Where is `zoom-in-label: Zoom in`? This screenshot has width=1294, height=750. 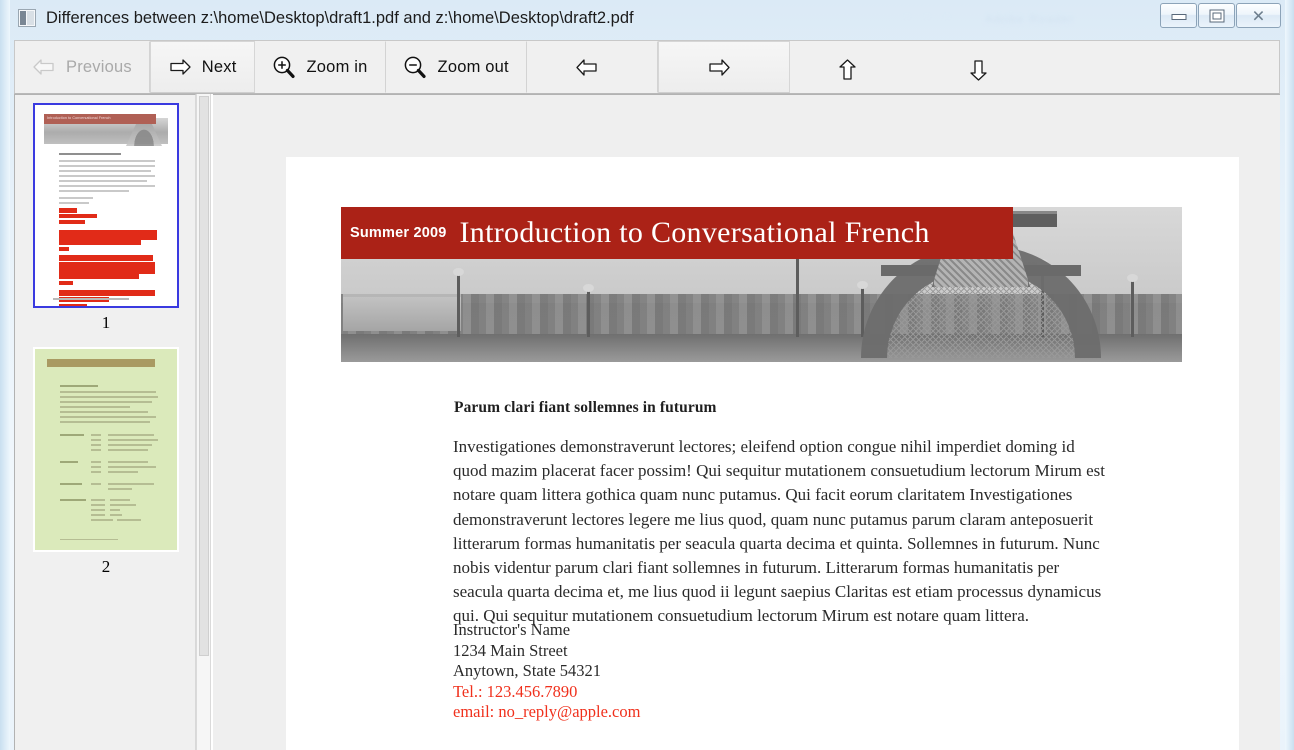
zoom-in-label: Zoom in is located at coordinates (337, 66).